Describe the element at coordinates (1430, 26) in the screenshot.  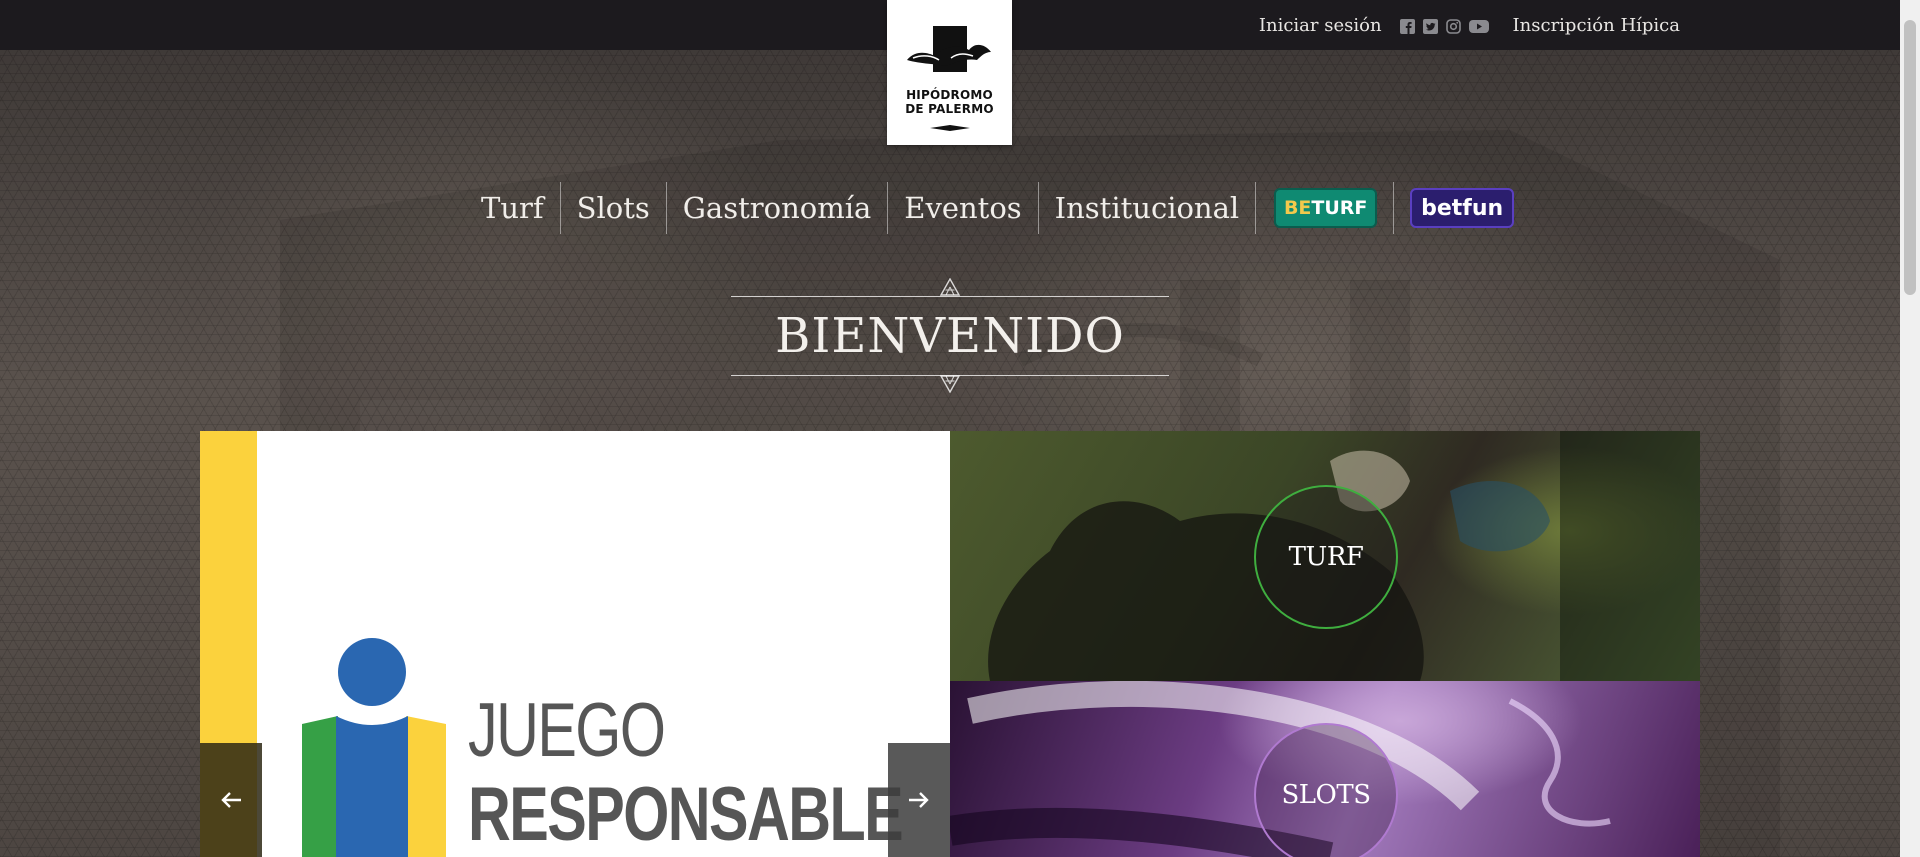
I see `twitter-icon` at that location.